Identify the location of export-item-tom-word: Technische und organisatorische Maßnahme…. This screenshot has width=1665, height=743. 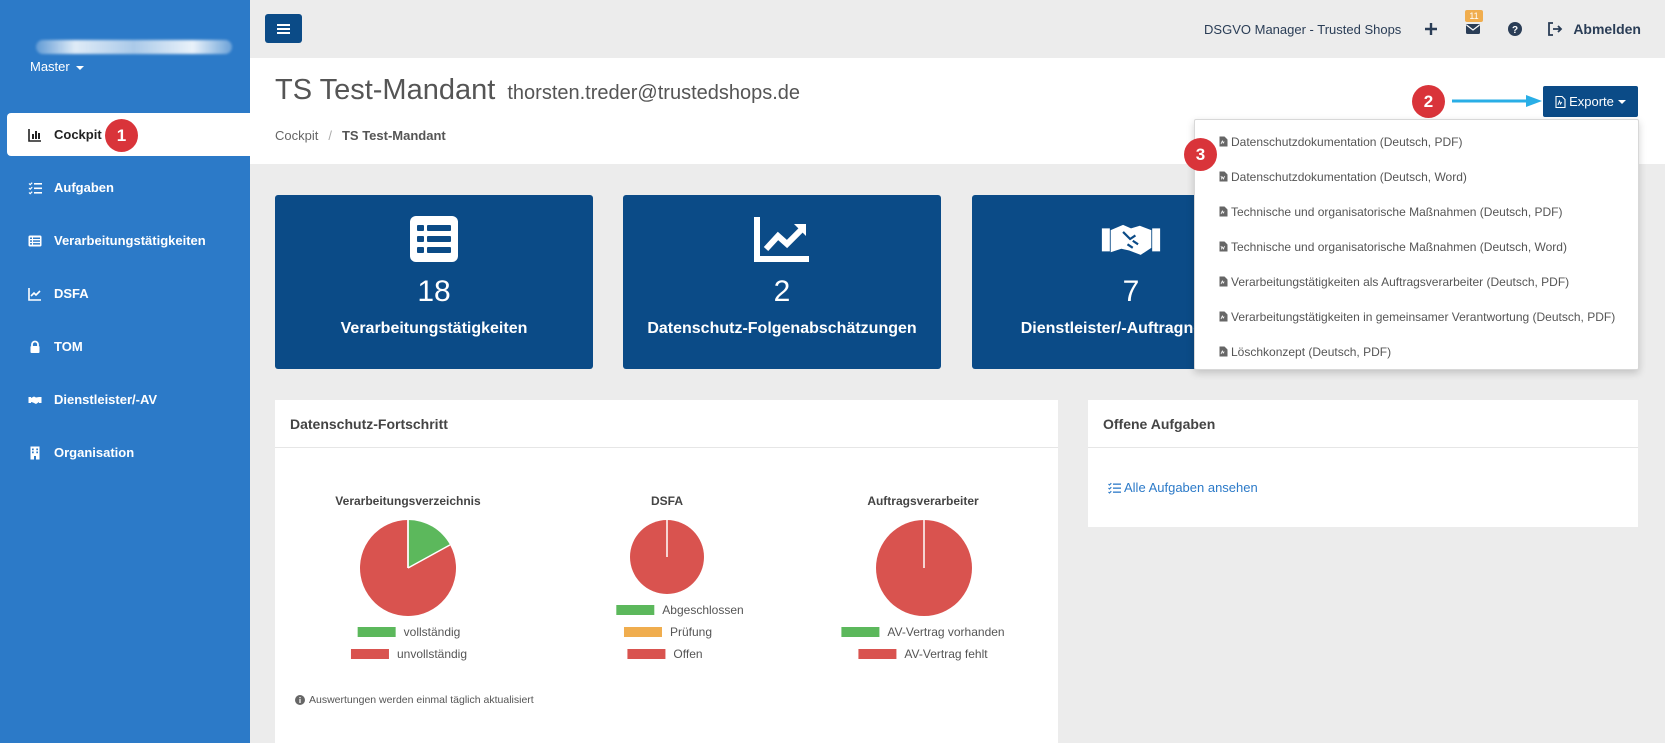
(1416, 246).